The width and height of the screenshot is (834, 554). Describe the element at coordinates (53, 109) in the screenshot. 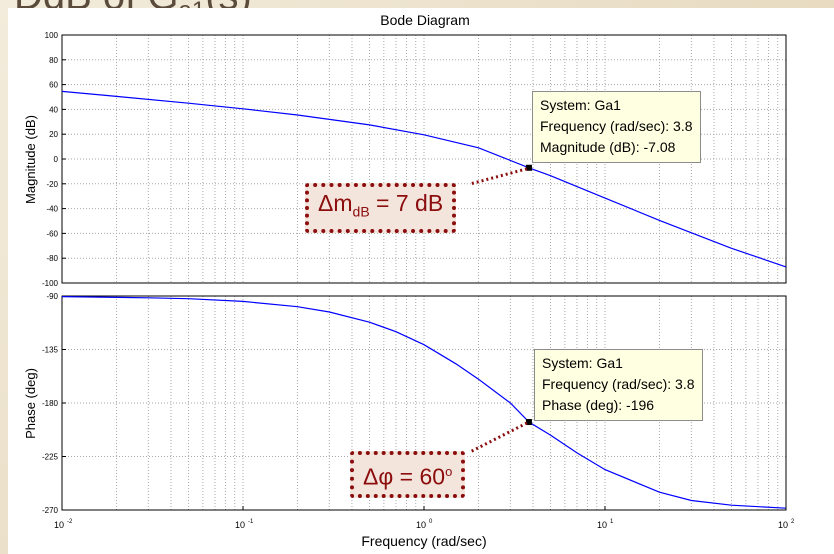

I see `y-tick-label: 40` at that location.